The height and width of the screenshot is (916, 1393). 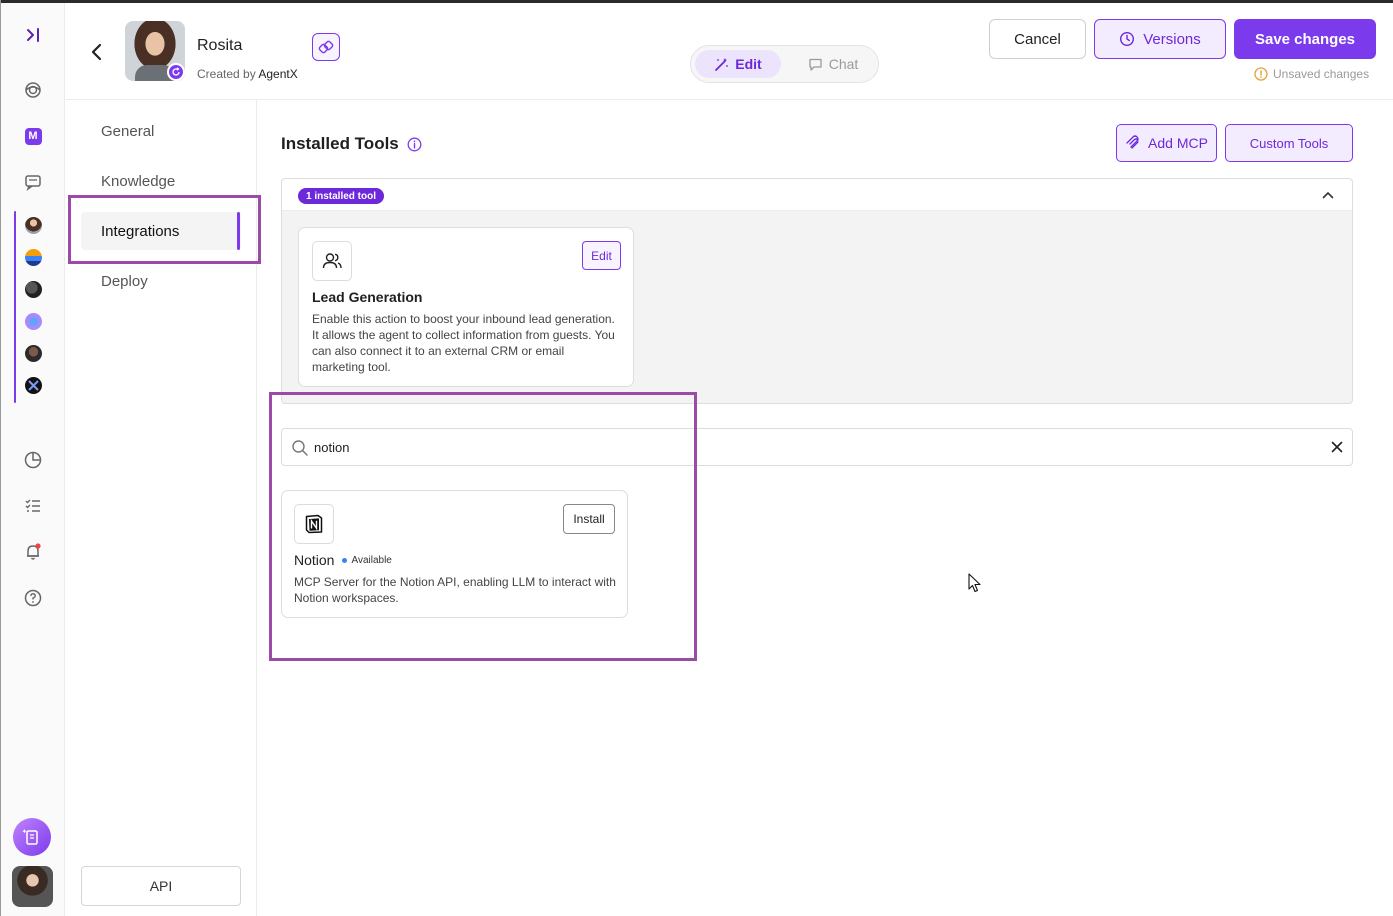 What do you see at coordinates (33, 136) in the screenshot?
I see `m-logo-icon: M` at bounding box center [33, 136].